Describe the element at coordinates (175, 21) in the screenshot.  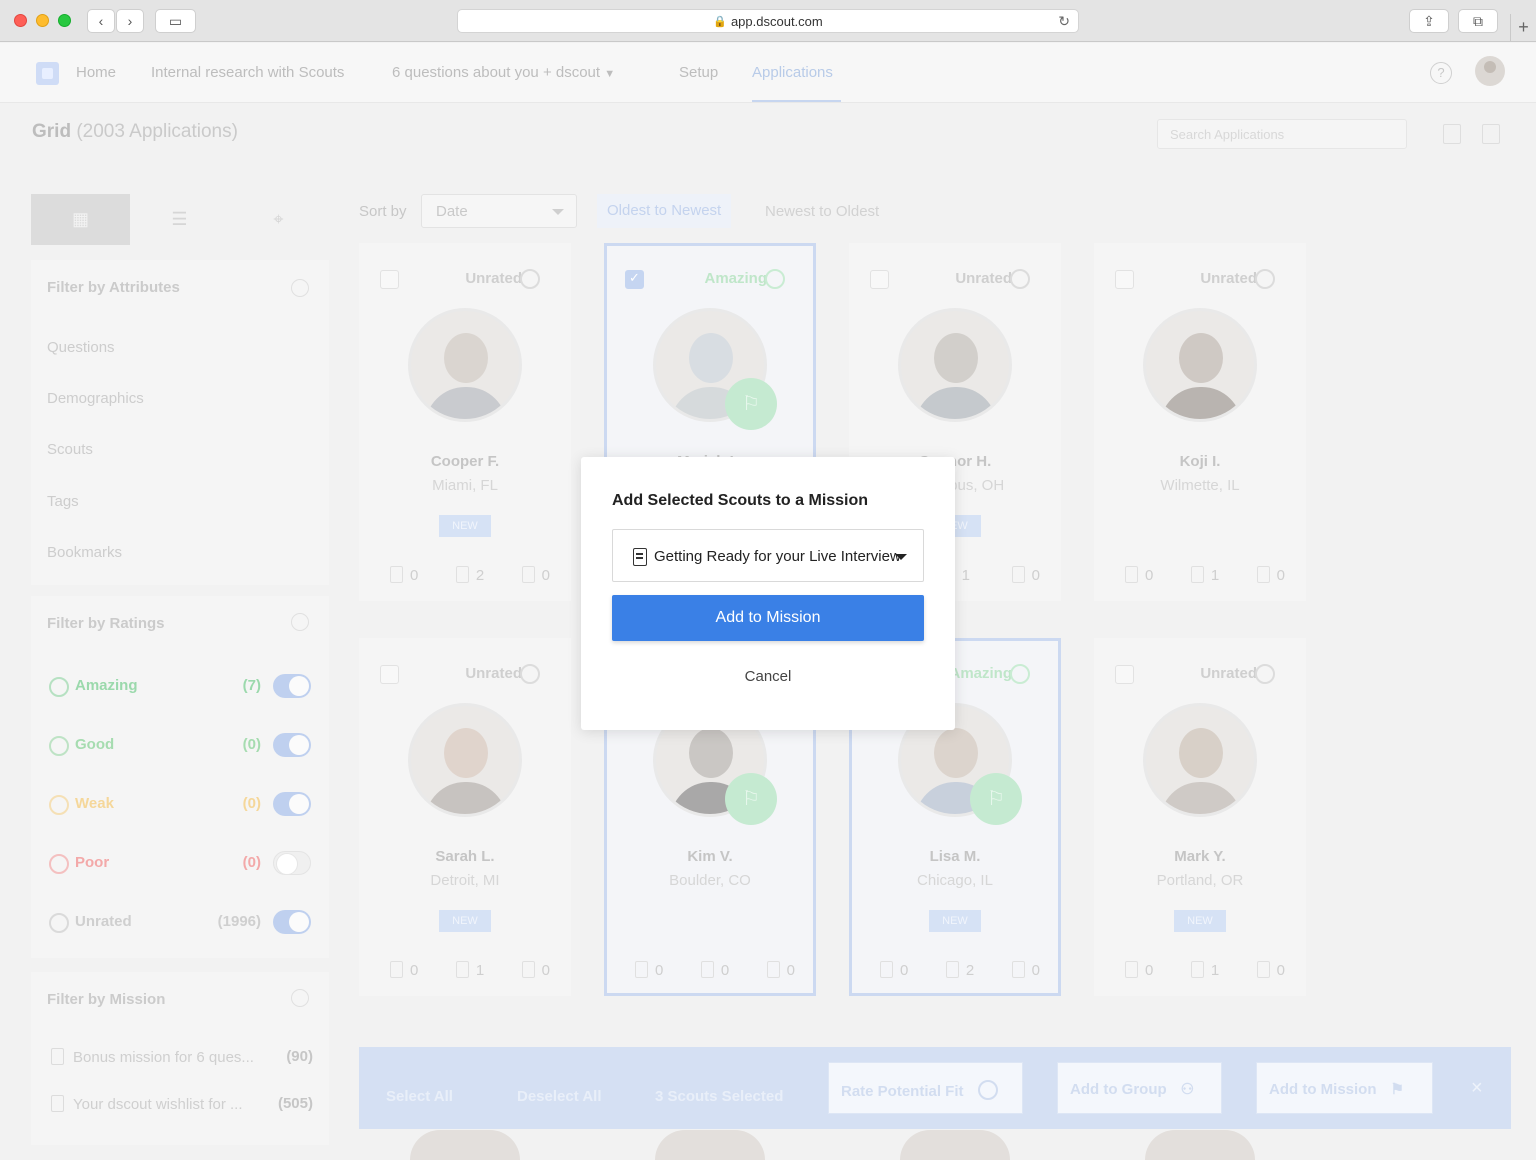
I see `sidebar-toggle-icon: ▭` at that location.